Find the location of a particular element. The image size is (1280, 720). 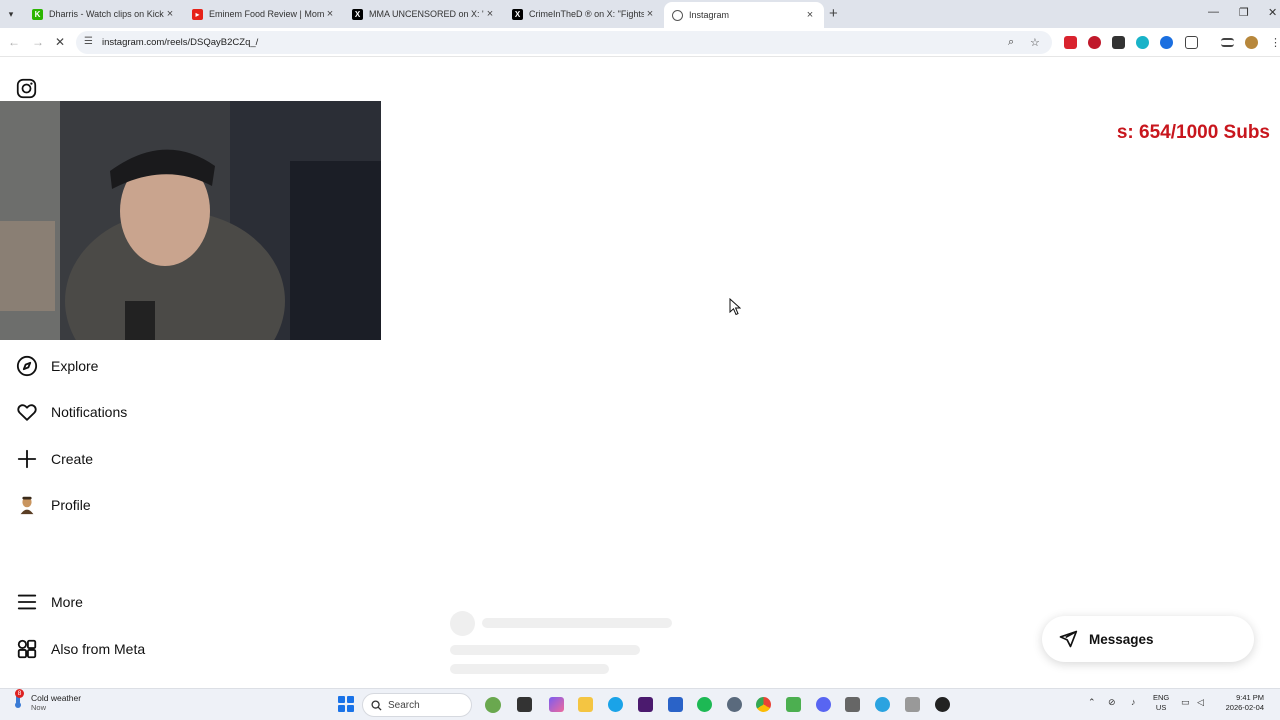

task-view-icon is located at coordinates (524, 704).